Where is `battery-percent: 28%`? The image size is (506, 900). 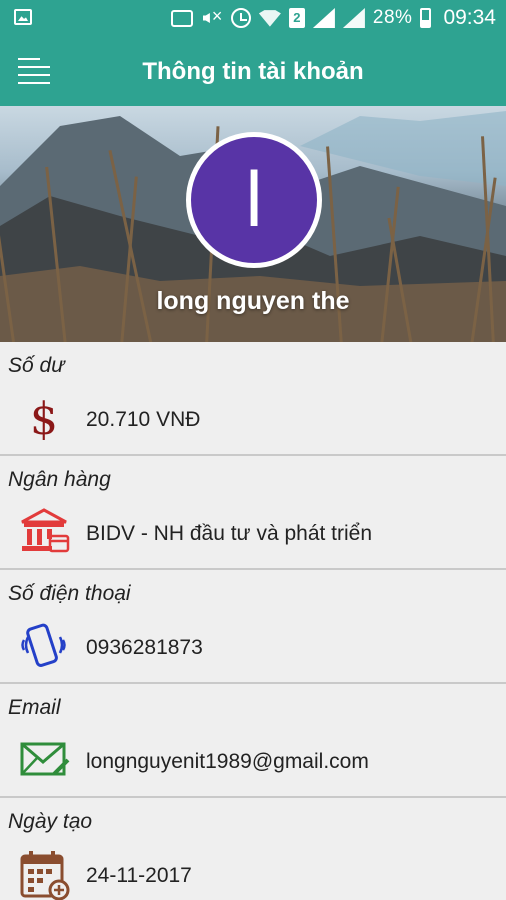
battery-percent: 28% is located at coordinates (392, 17).